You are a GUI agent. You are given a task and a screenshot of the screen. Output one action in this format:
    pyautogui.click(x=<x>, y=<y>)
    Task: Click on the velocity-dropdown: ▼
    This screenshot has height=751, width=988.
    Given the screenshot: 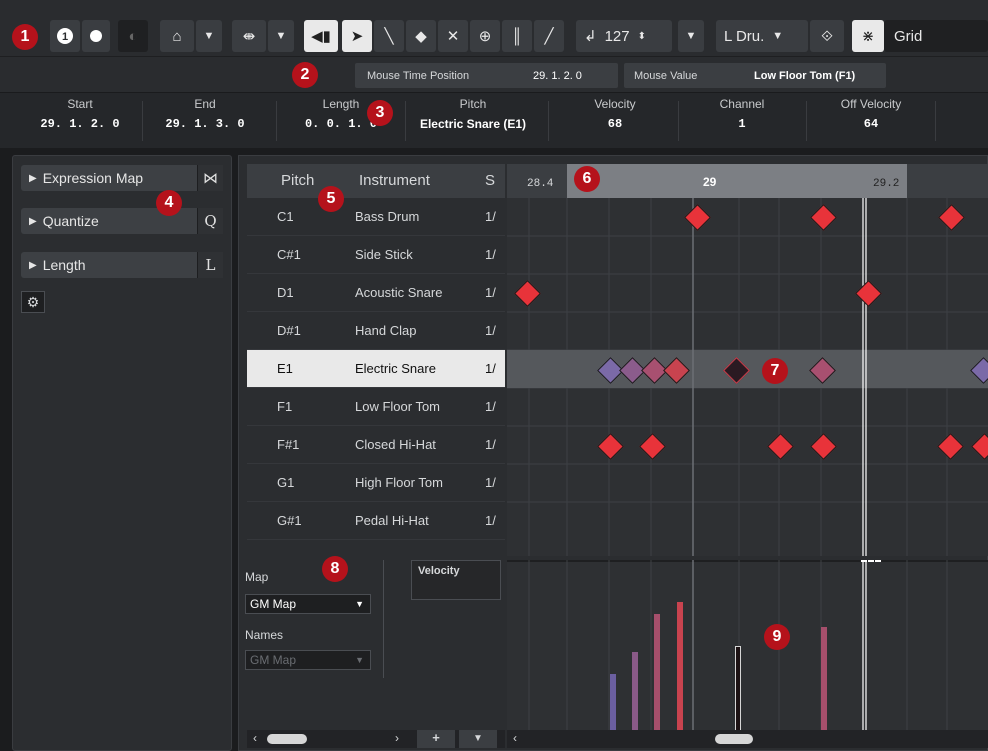 What is the action you would take?
    pyautogui.click(x=691, y=36)
    